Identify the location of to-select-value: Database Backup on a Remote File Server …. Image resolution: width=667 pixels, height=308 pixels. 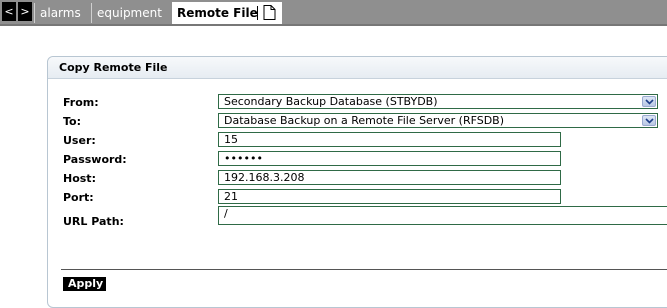
(364, 120).